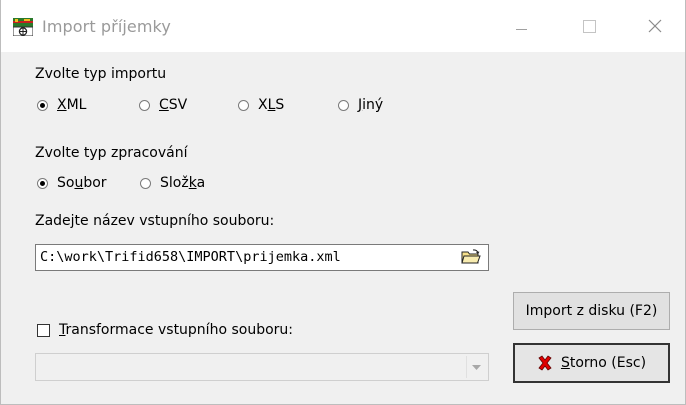 Image resolution: width=686 pixels, height=405 pixels. Describe the element at coordinates (72, 105) in the screenshot. I see `radio-xml-label: XML` at that location.